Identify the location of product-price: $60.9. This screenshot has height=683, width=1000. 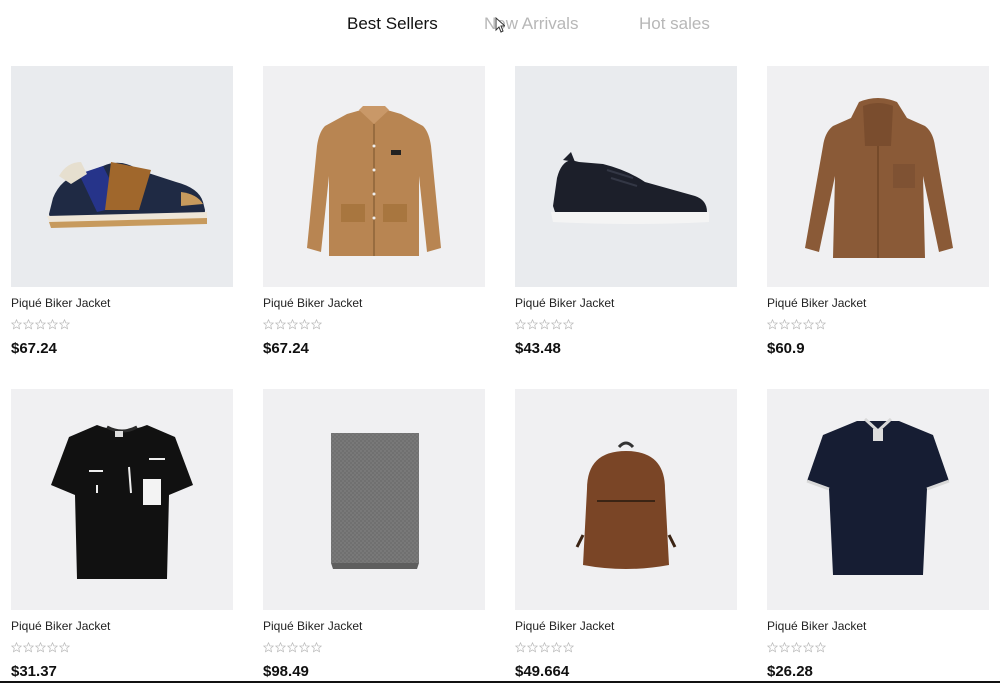
(786, 348).